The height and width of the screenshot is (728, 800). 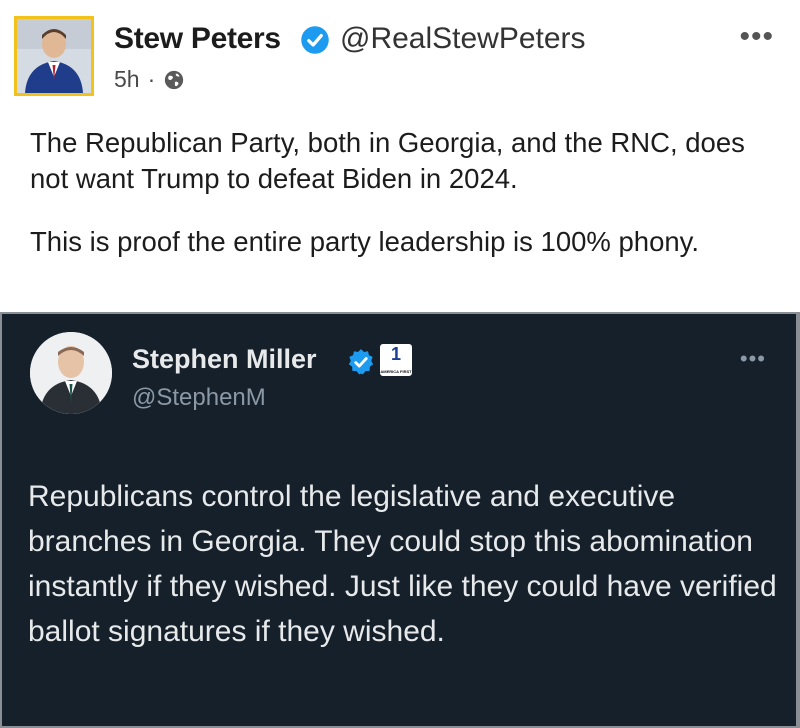 I want to click on author-avatar, so click(x=54, y=56).